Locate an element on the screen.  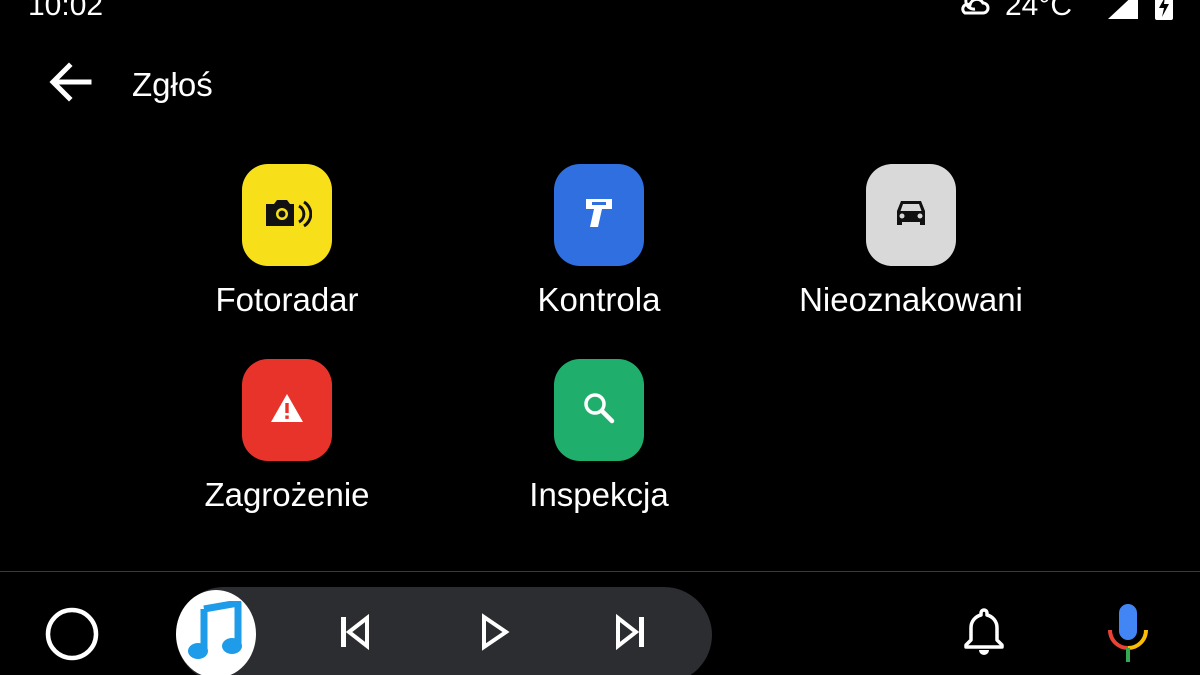
previous-track-button is located at coordinates (355, 634).